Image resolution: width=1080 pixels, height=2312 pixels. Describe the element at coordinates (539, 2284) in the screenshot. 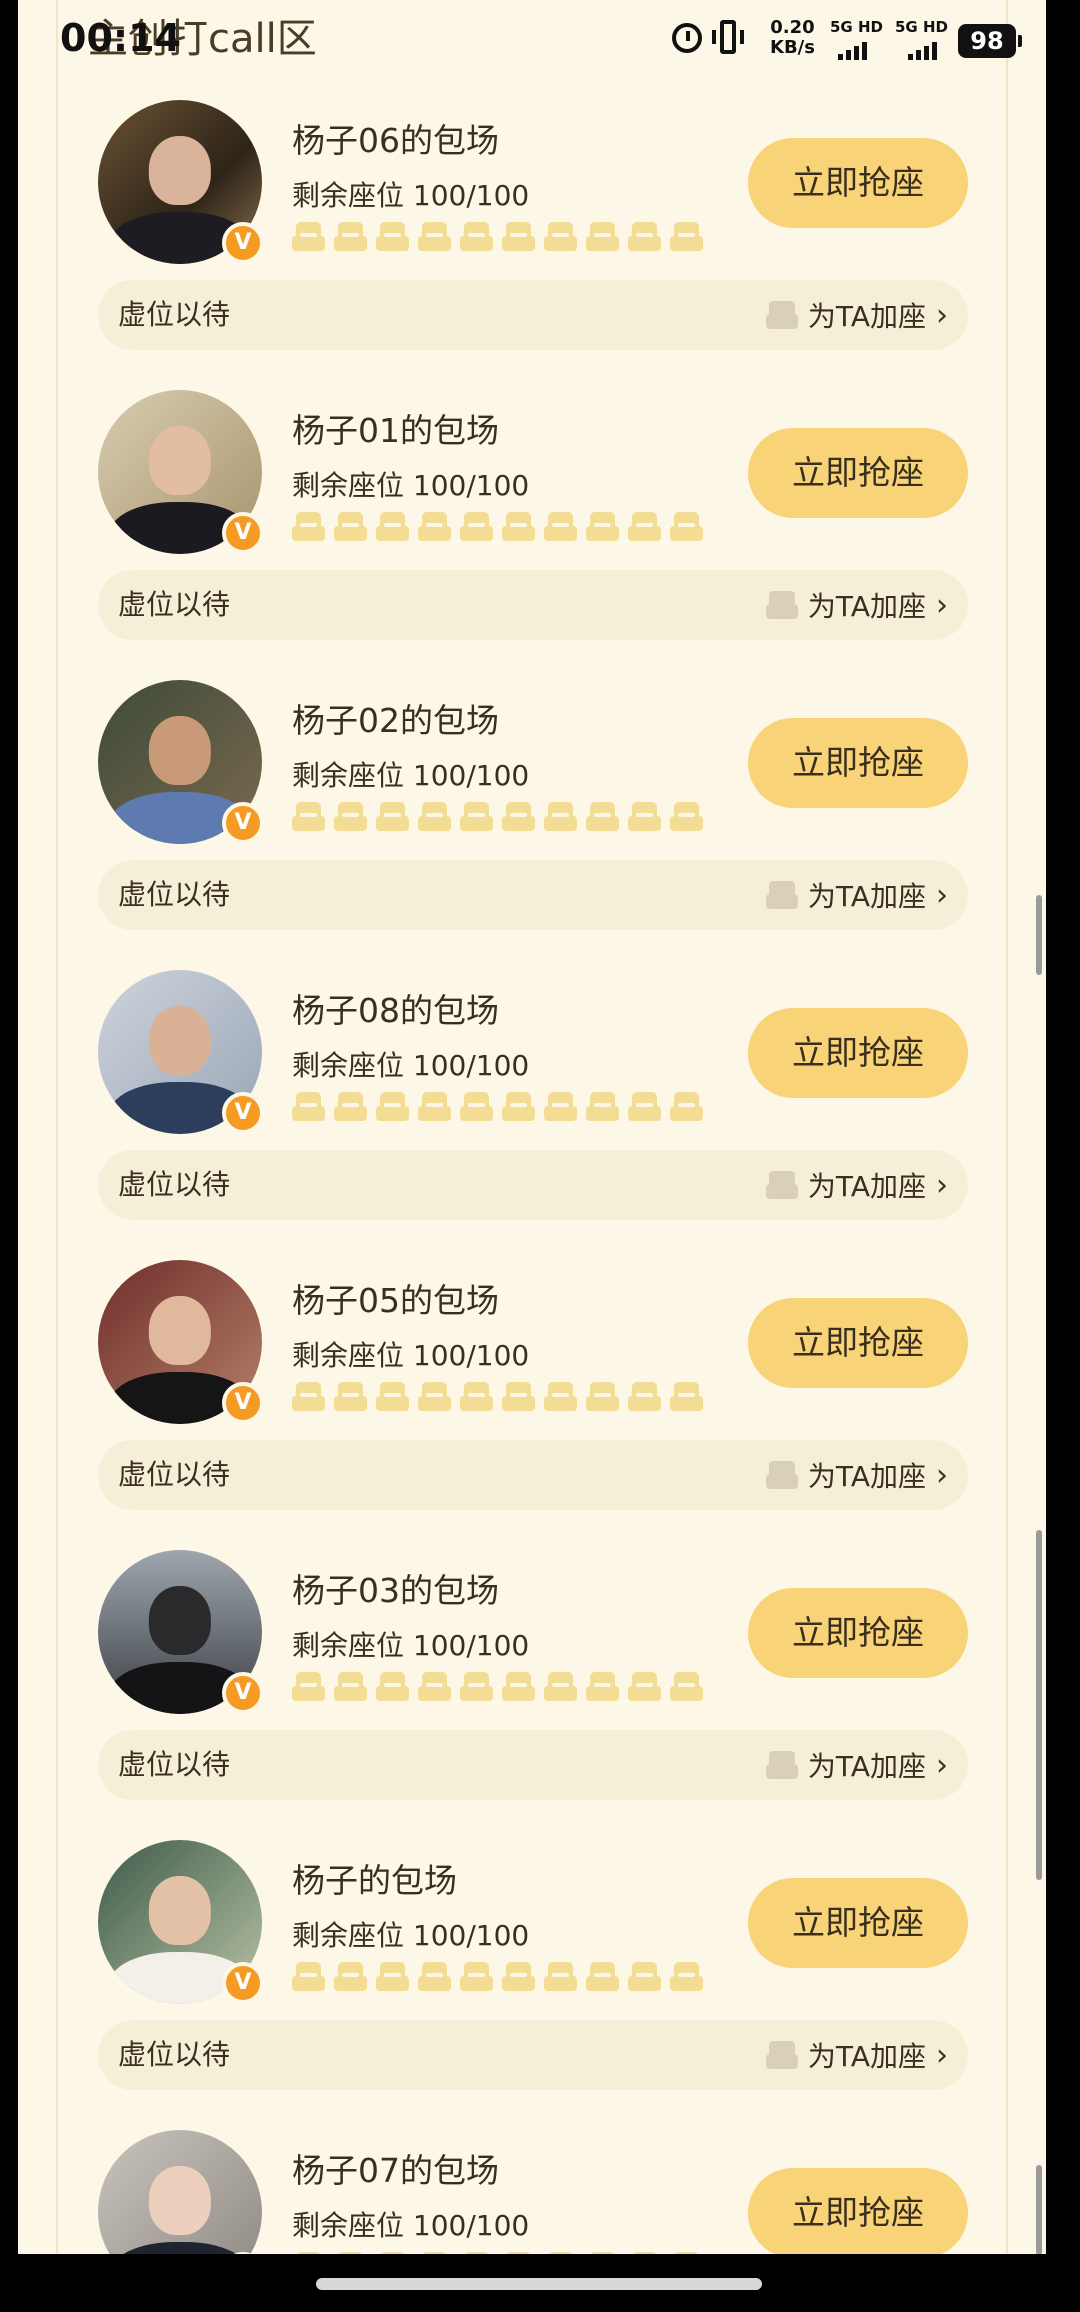

I see `home-indicator` at that location.